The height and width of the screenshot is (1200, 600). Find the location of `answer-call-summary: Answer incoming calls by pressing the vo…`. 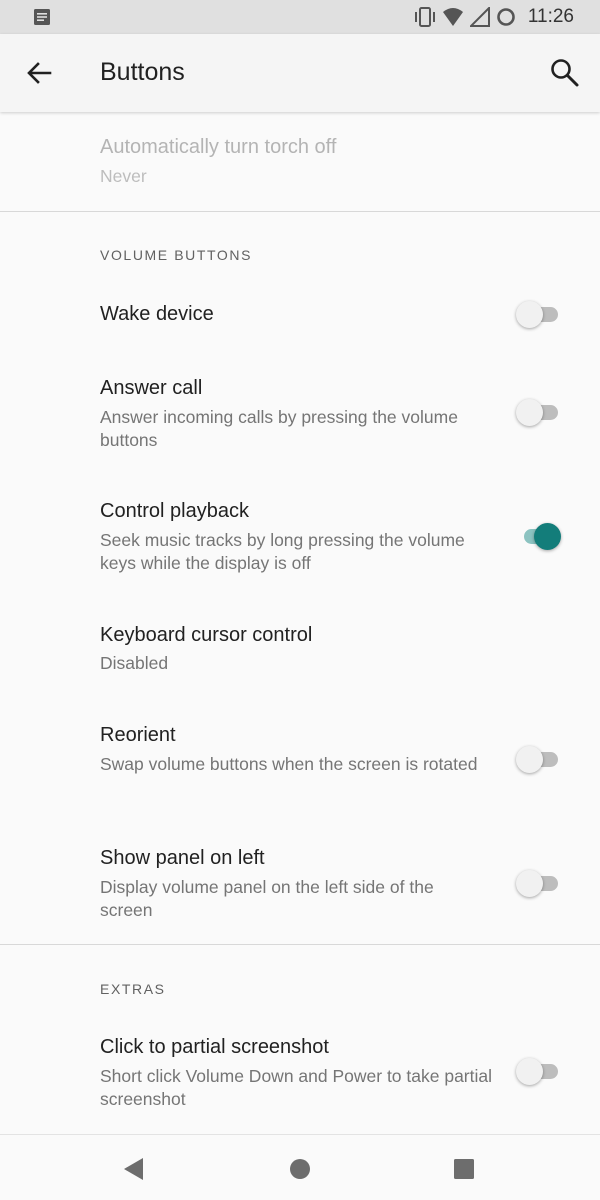

answer-call-summary: Answer incoming calls by pressing the vo… is located at coordinates (279, 428).